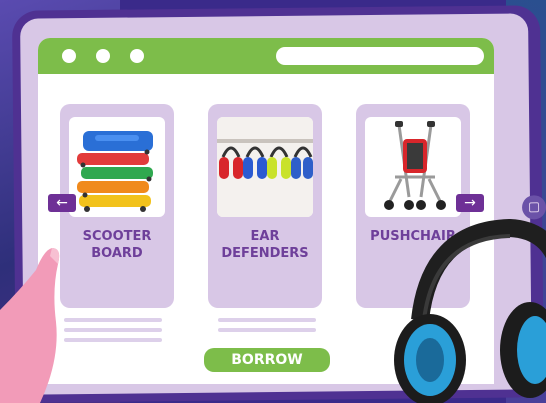 This screenshot has width=546, height=403. I want to click on card-label-ear-defenders: EAR DEFENDERS, so click(265, 245).